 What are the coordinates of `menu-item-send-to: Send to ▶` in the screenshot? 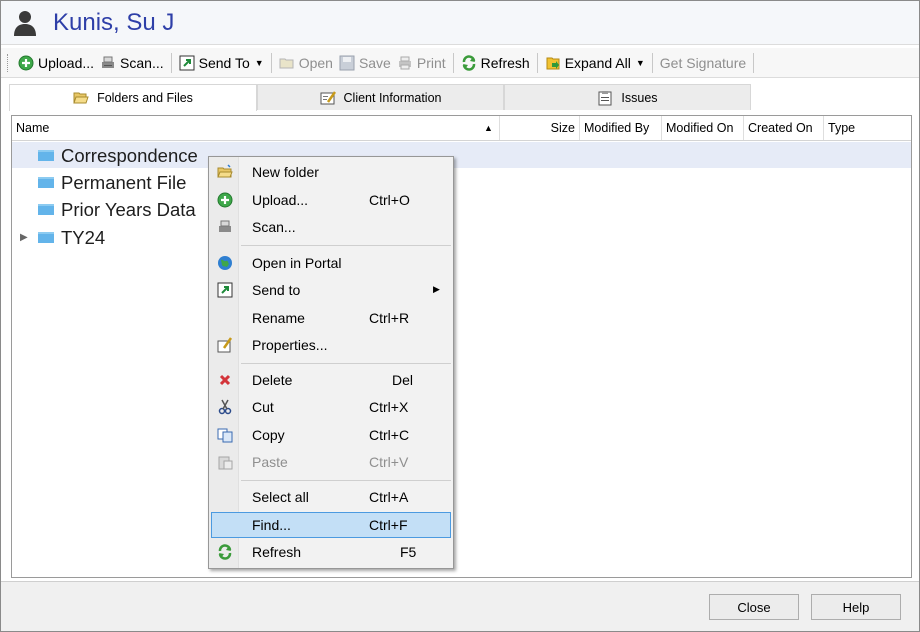 It's located at (331, 290).